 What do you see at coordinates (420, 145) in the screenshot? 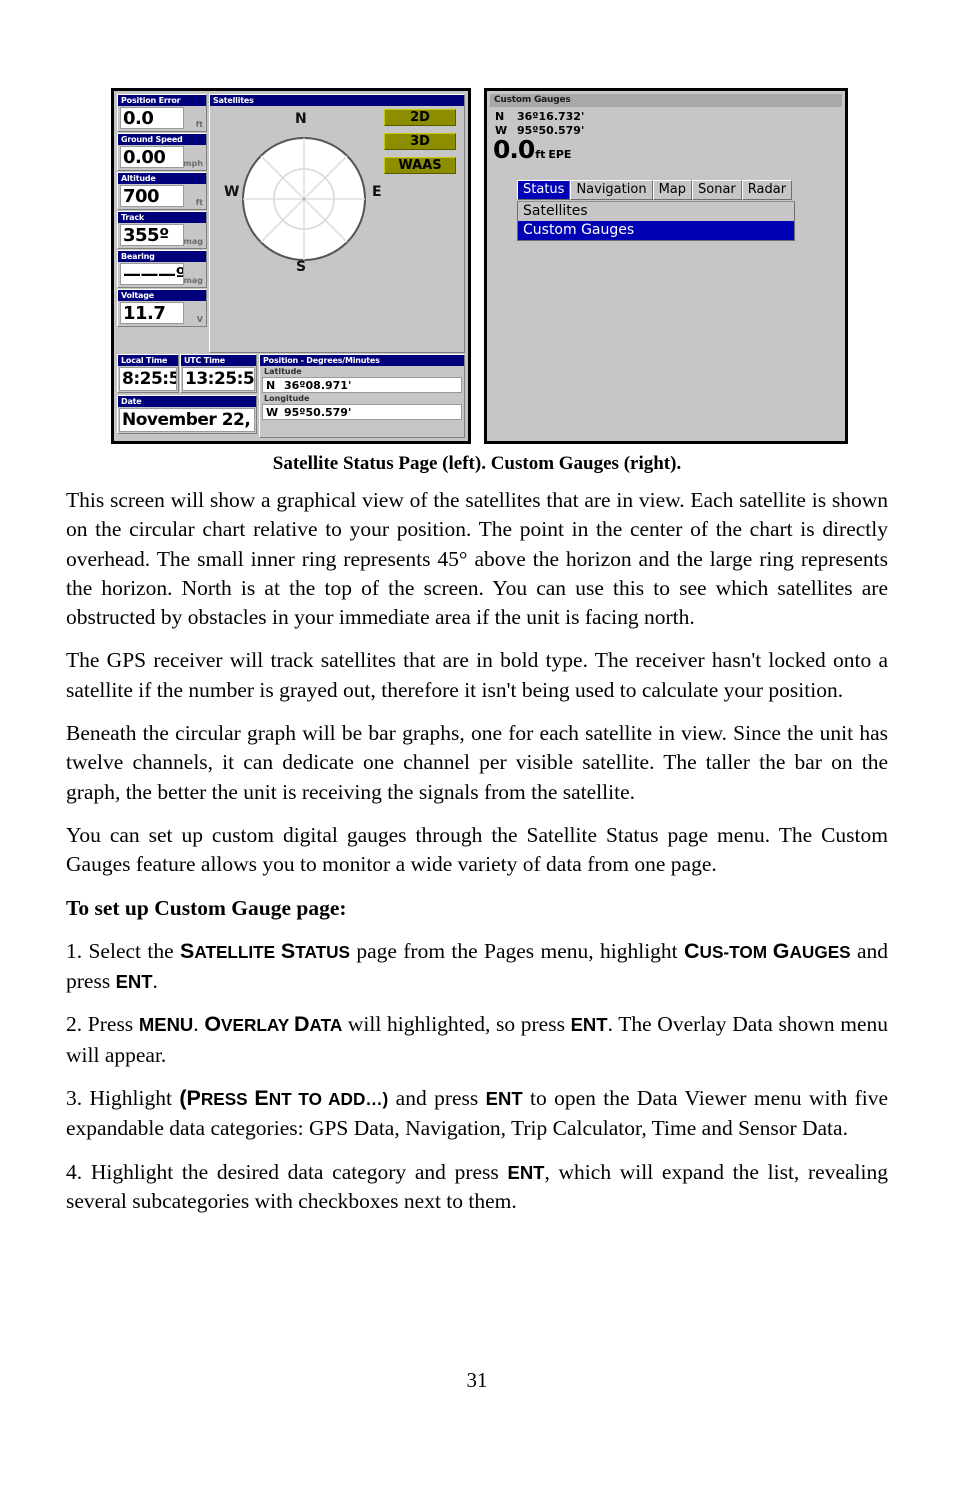
I see `fix-indicator-group: 2D 3D WAAS` at bounding box center [420, 145].